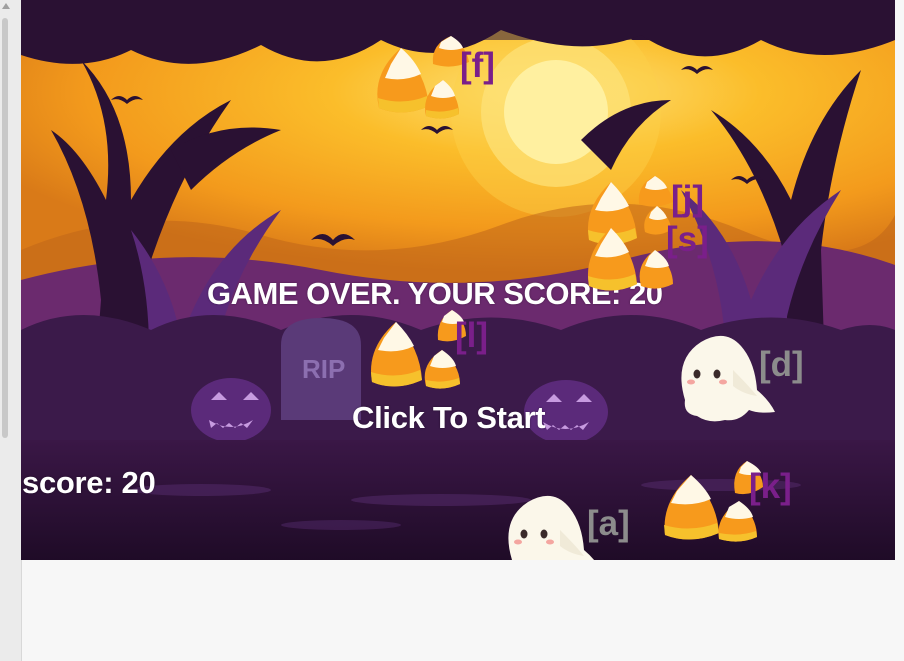 This screenshot has height=661, width=904. What do you see at coordinates (5, 228) in the screenshot?
I see `scrollbar-thumb` at bounding box center [5, 228].